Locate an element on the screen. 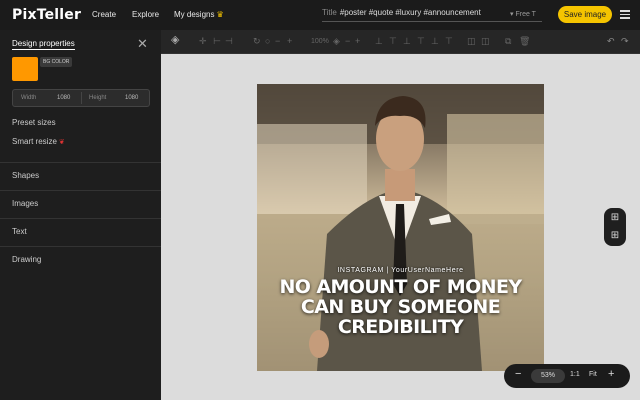 Image resolution: width=640 pixels, height=400 pixels. font-dropdown: ▾ Free T is located at coordinates (523, 14).